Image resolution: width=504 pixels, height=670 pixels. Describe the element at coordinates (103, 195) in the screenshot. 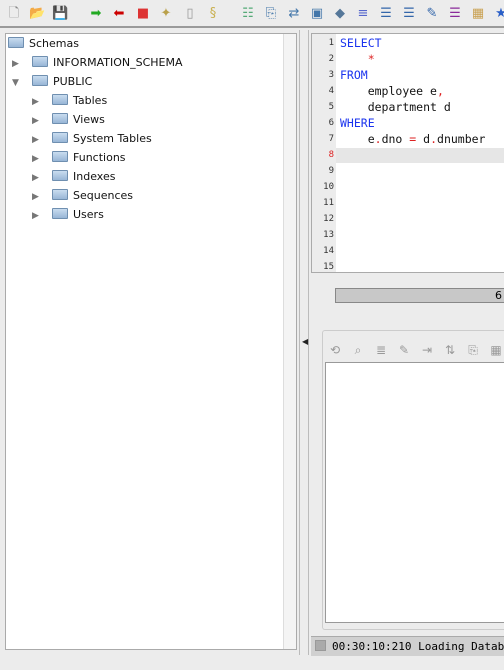

I see `node-label: Sequences` at that location.